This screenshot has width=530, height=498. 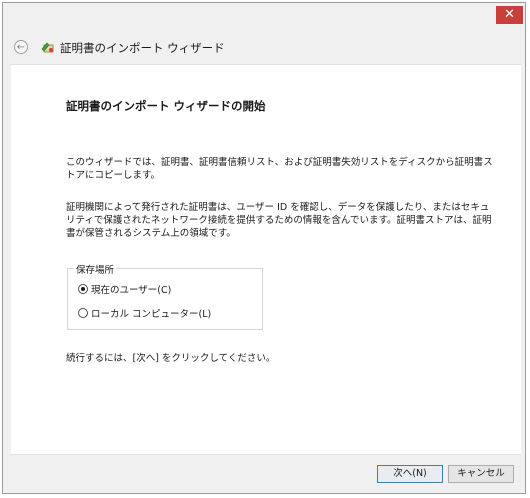 What do you see at coordinates (47, 47) in the screenshot?
I see `certificate-wizard-icon` at bounding box center [47, 47].